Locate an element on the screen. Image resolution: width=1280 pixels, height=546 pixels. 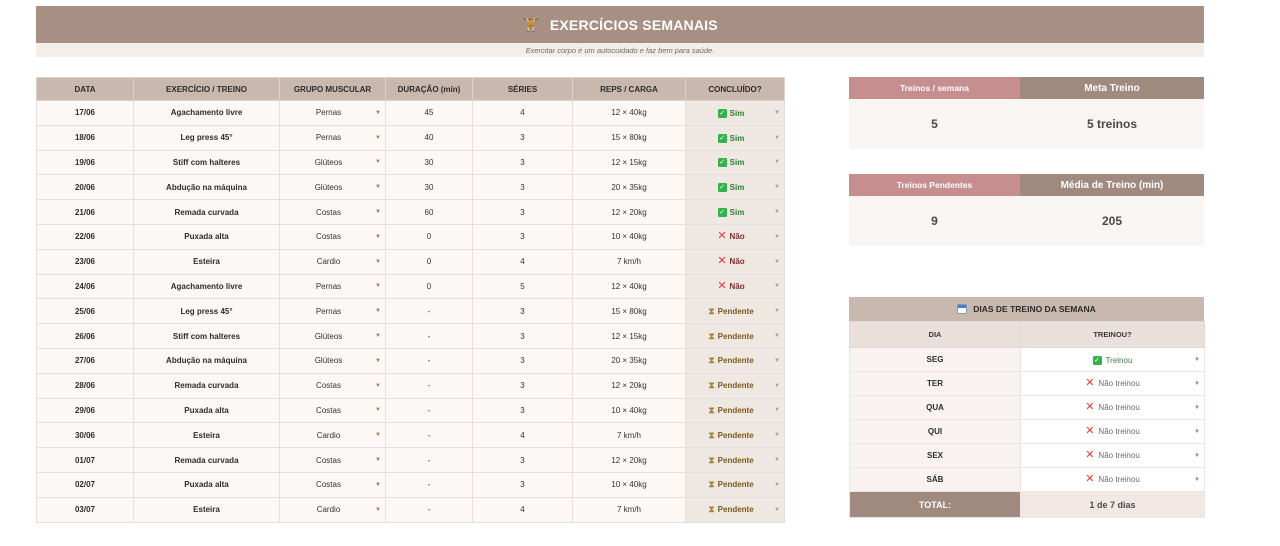
day-status-dropdown: ✓ Treinou ▼ is located at coordinates (1112, 359).